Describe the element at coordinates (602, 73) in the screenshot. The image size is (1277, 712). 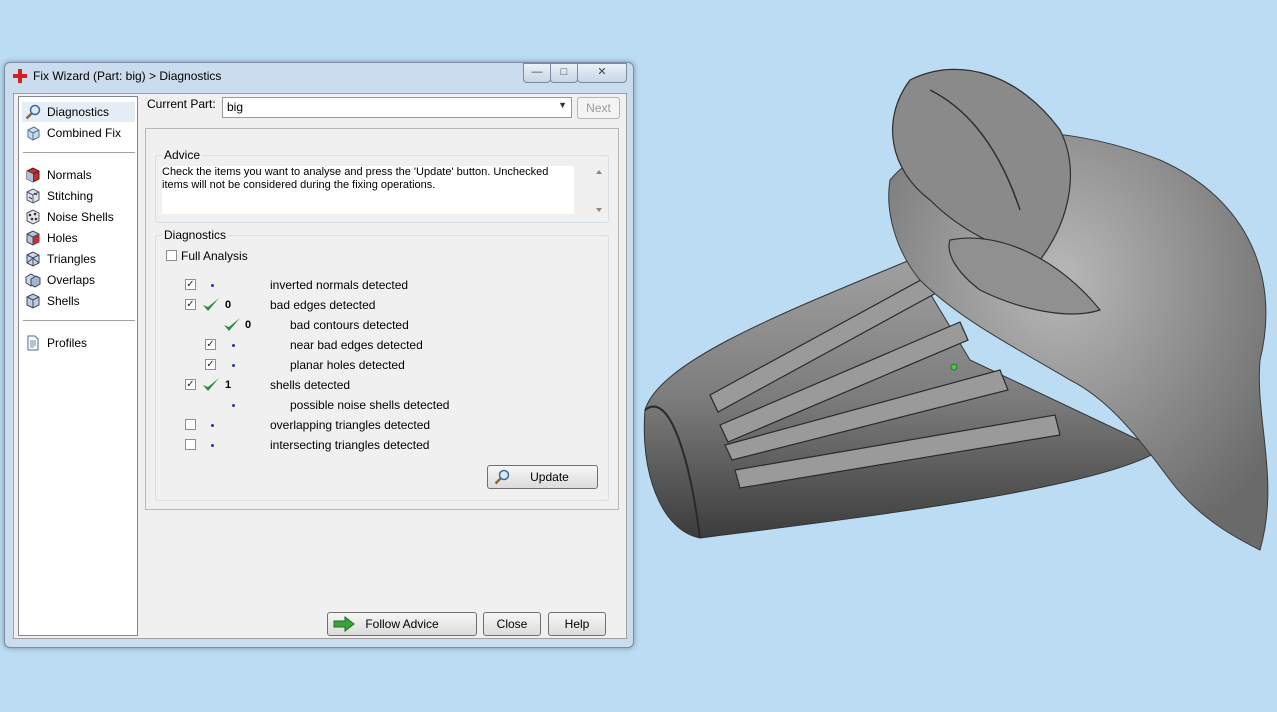
I see `close-window-button: ✕` at that location.